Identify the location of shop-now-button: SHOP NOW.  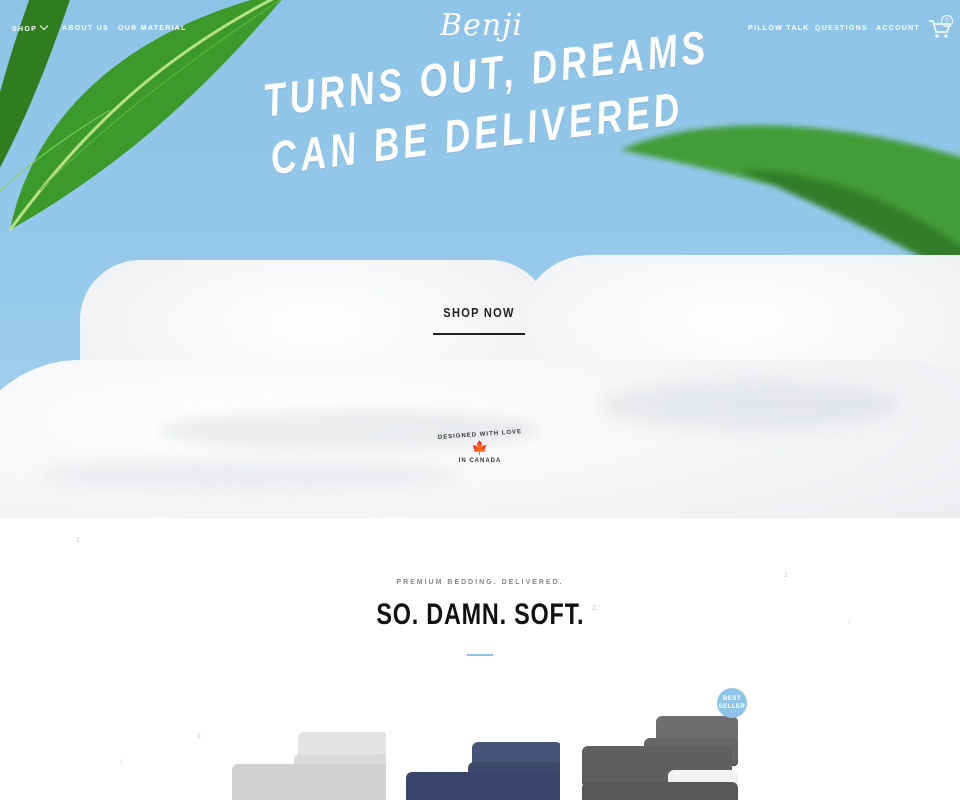
(479, 320).